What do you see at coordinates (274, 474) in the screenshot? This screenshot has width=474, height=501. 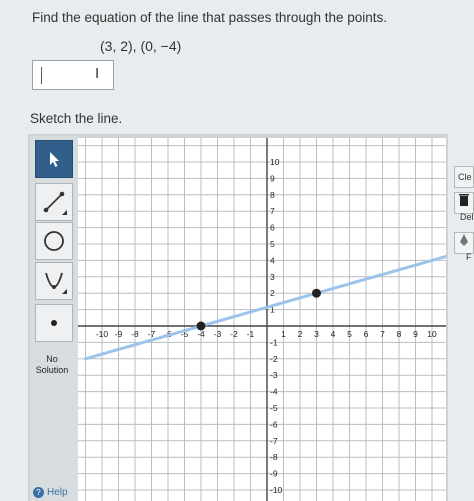 I see `y-tick-label: -9` at bounding box center [274, 474].